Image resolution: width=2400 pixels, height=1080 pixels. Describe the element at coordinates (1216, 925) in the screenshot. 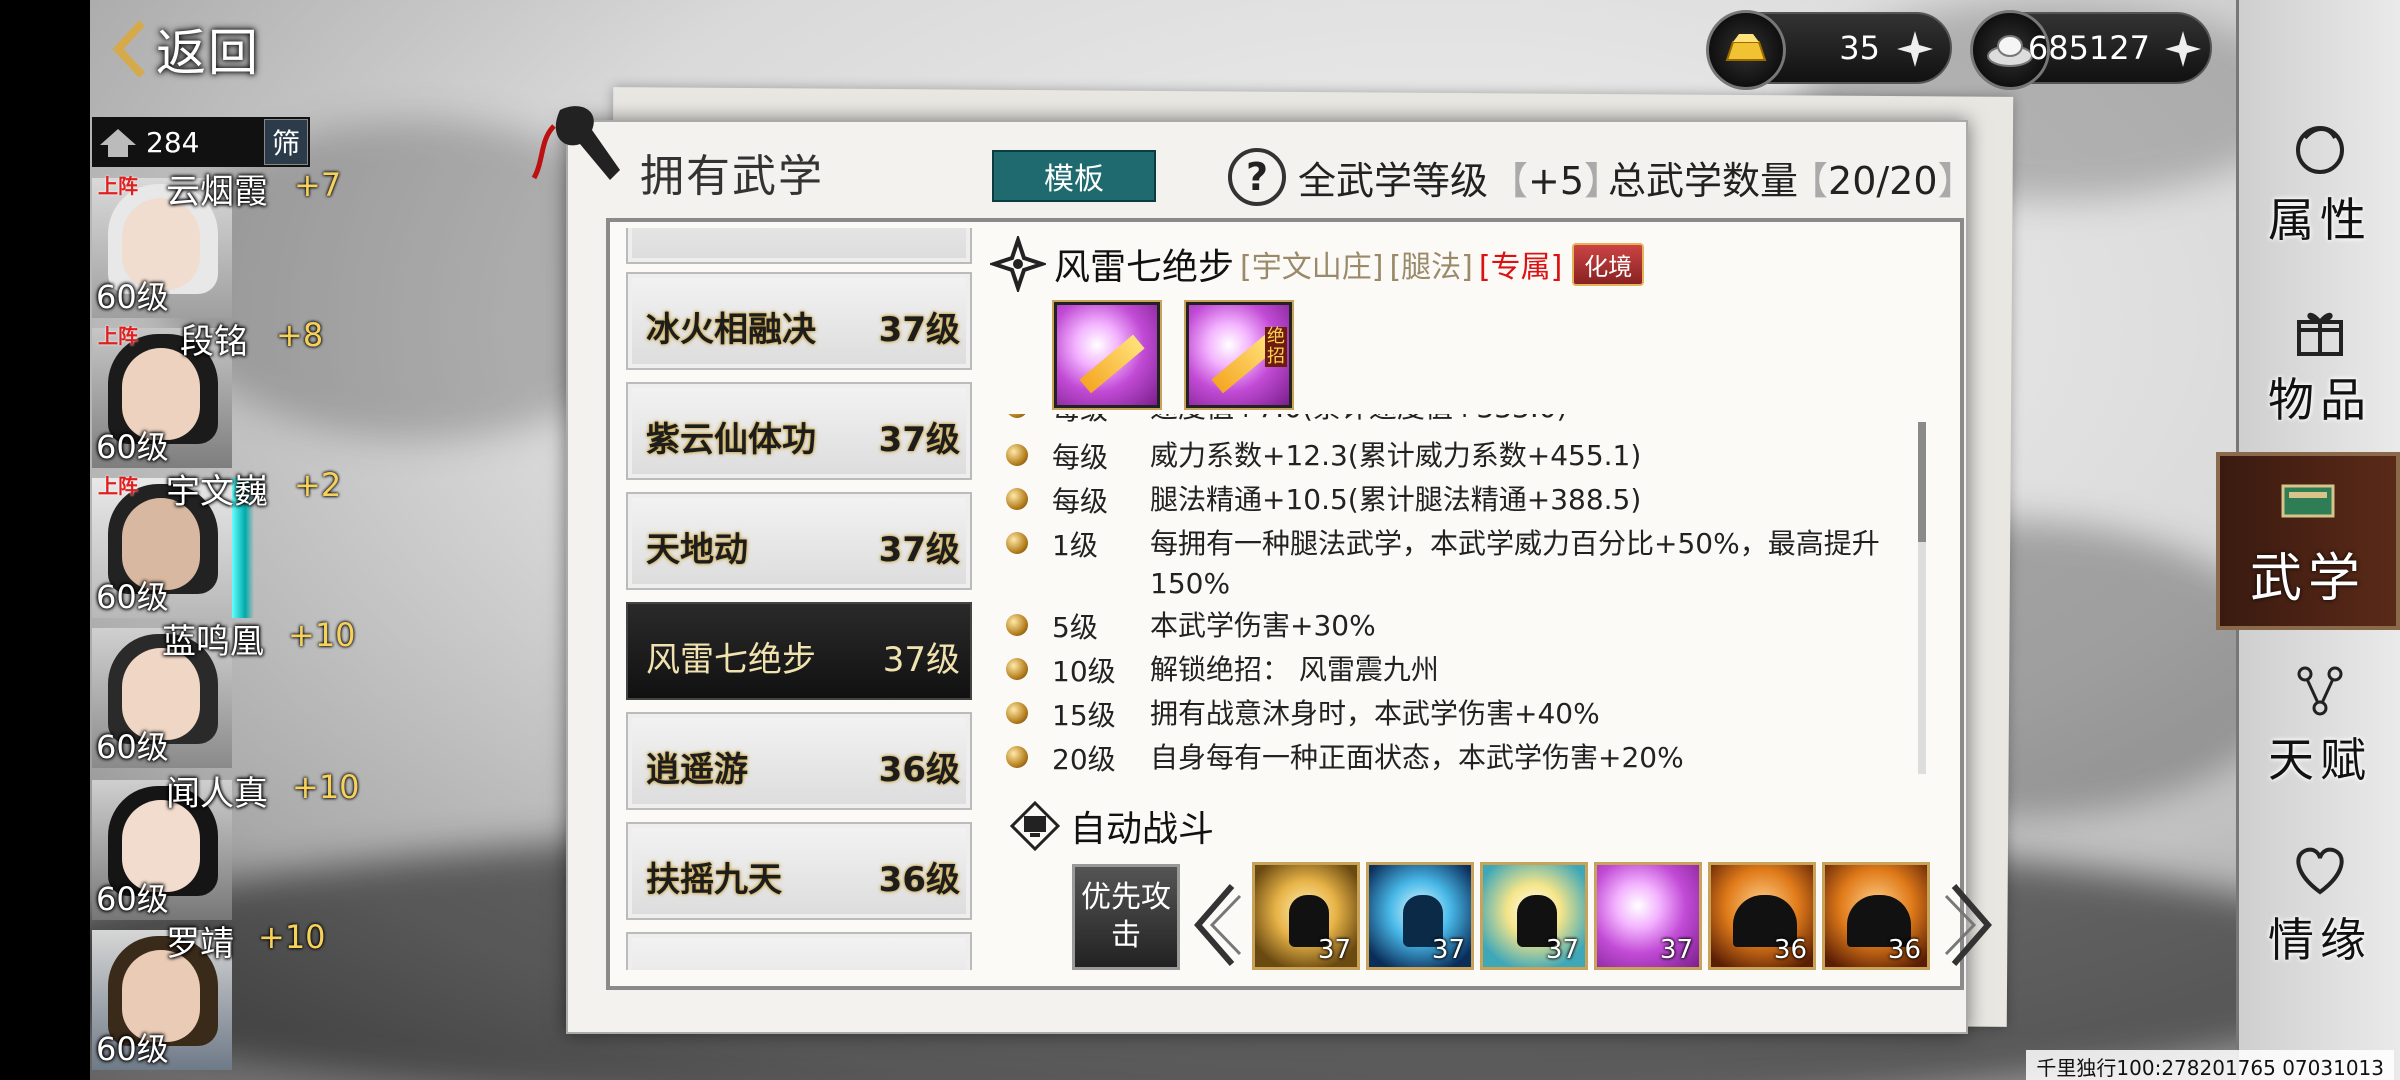

I see `arrow-left-icon` at that location.